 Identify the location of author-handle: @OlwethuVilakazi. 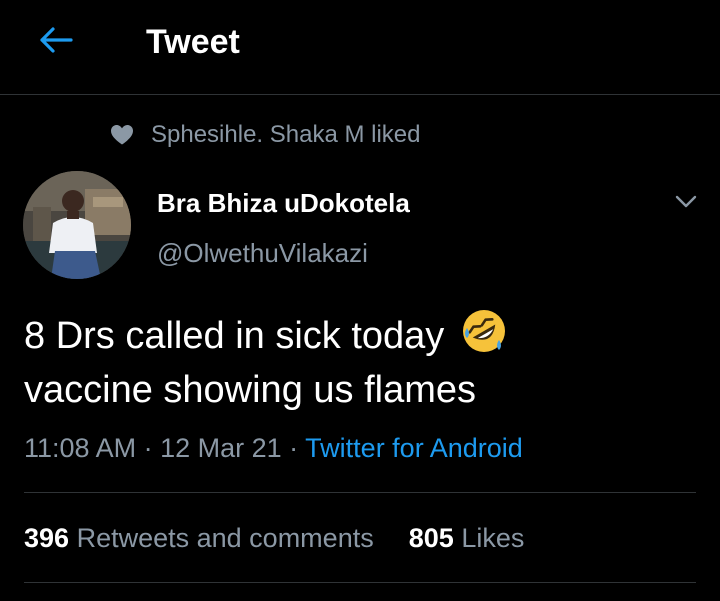
(262, 253).